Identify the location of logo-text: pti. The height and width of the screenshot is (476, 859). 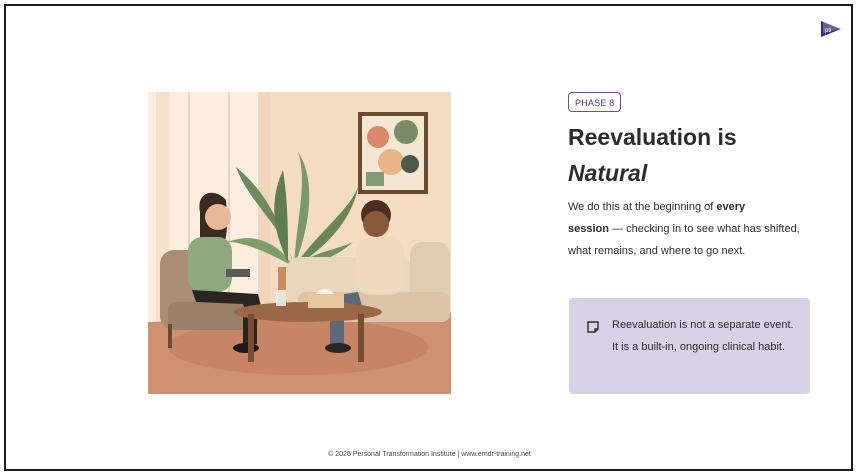
(828, 31).